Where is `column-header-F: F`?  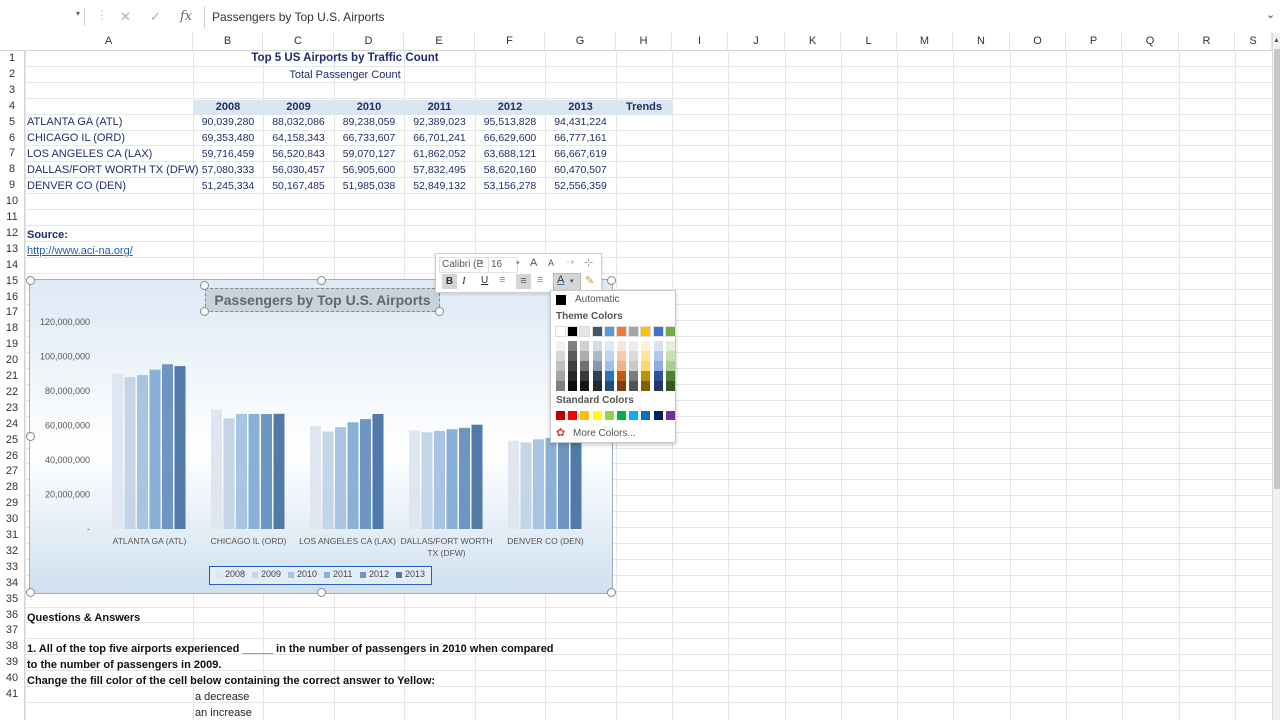 column-header-F: F is located at coordinates (510, 41).